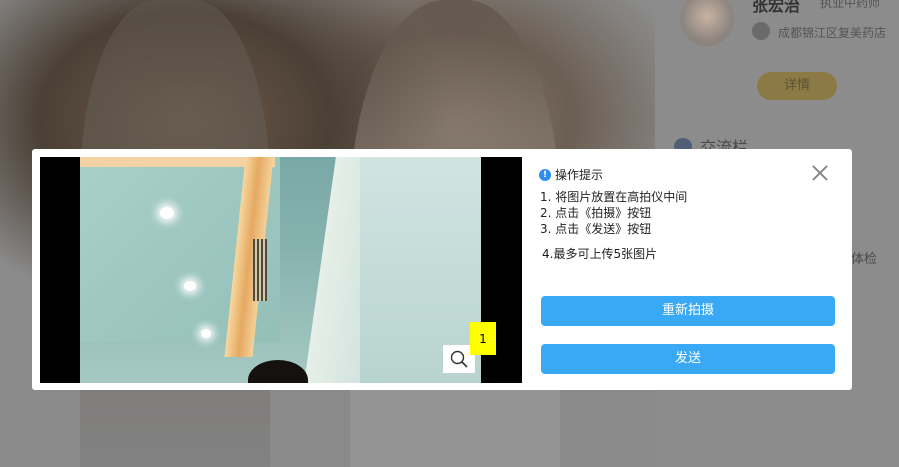 This screenshot has width=899, height=467. I want to click on doctor-title: 执业中药师, so click(850, 5).